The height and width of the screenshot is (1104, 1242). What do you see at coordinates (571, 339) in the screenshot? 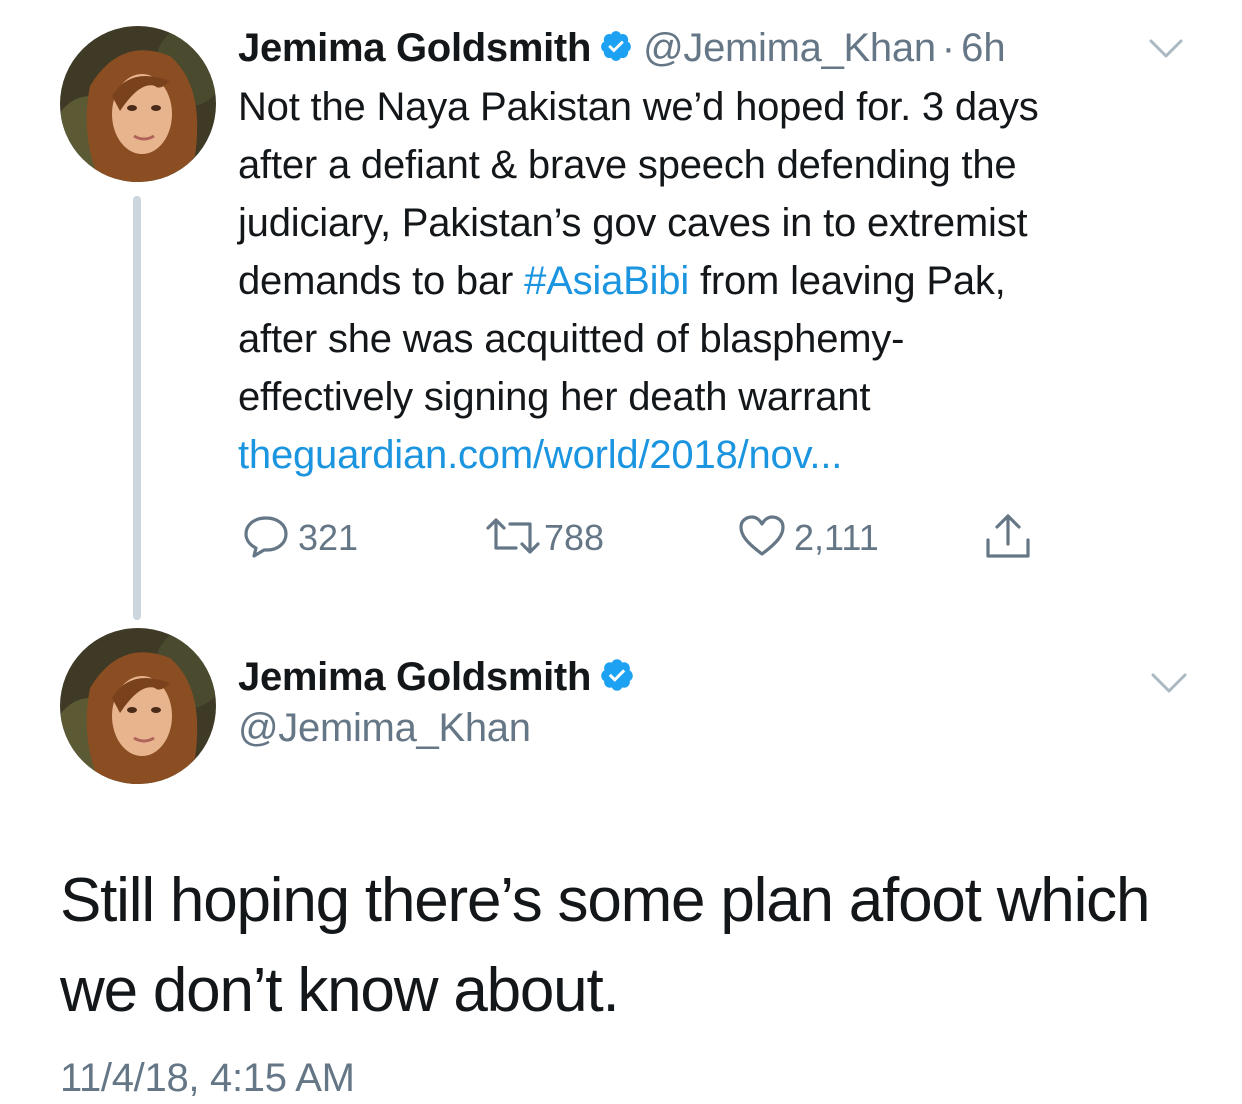
I see `tweet-text-line: after she was acquitted of blasphemy-` at bounding box center [571, 339].